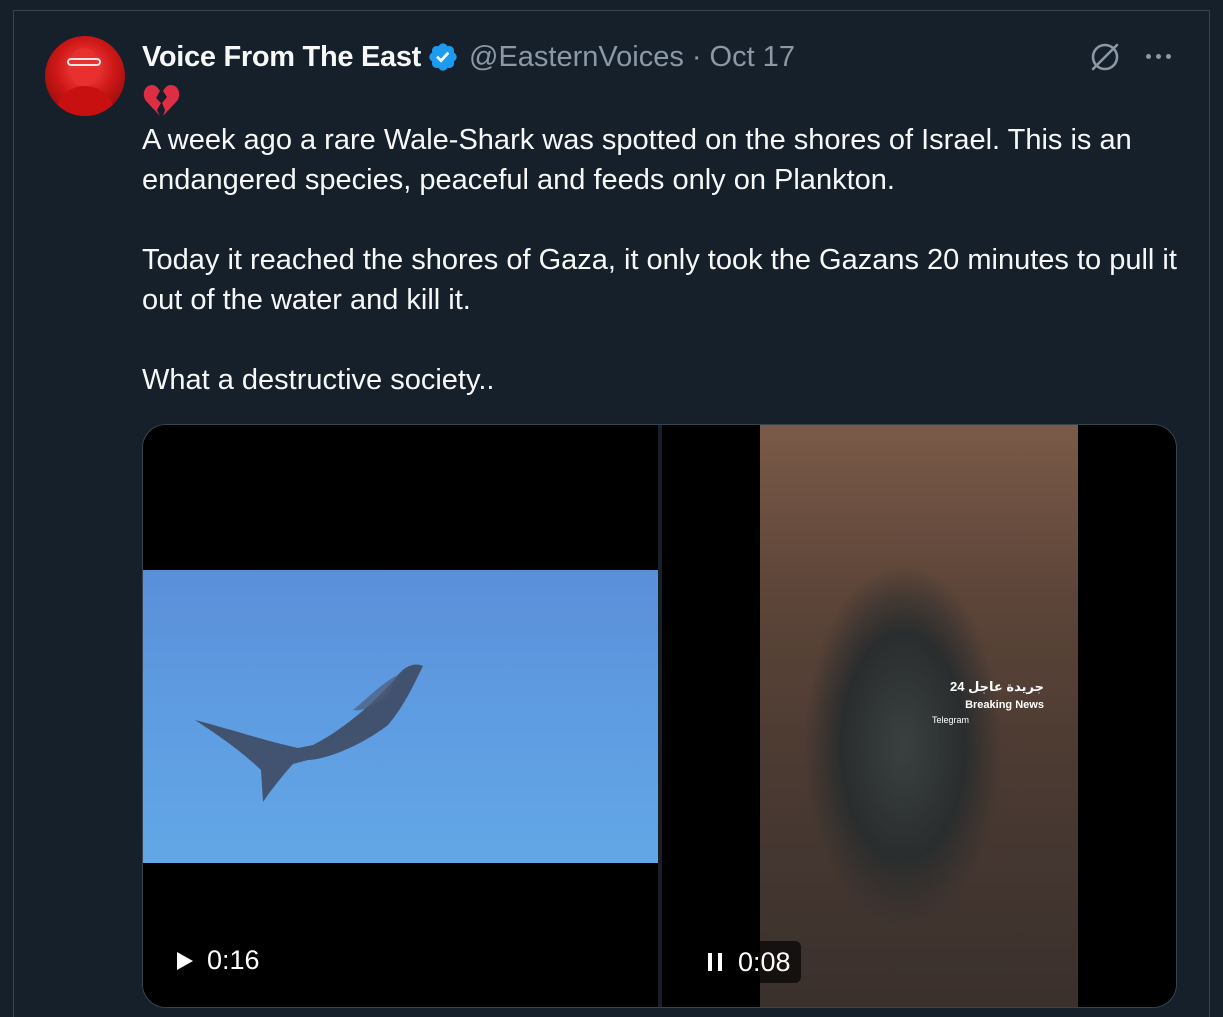 The width and height of the screenshot is (1223, 1017). What do you see at coordinates (611, 10) in the screenshot?
I see `top-divider` at bounding box center [611, 10].